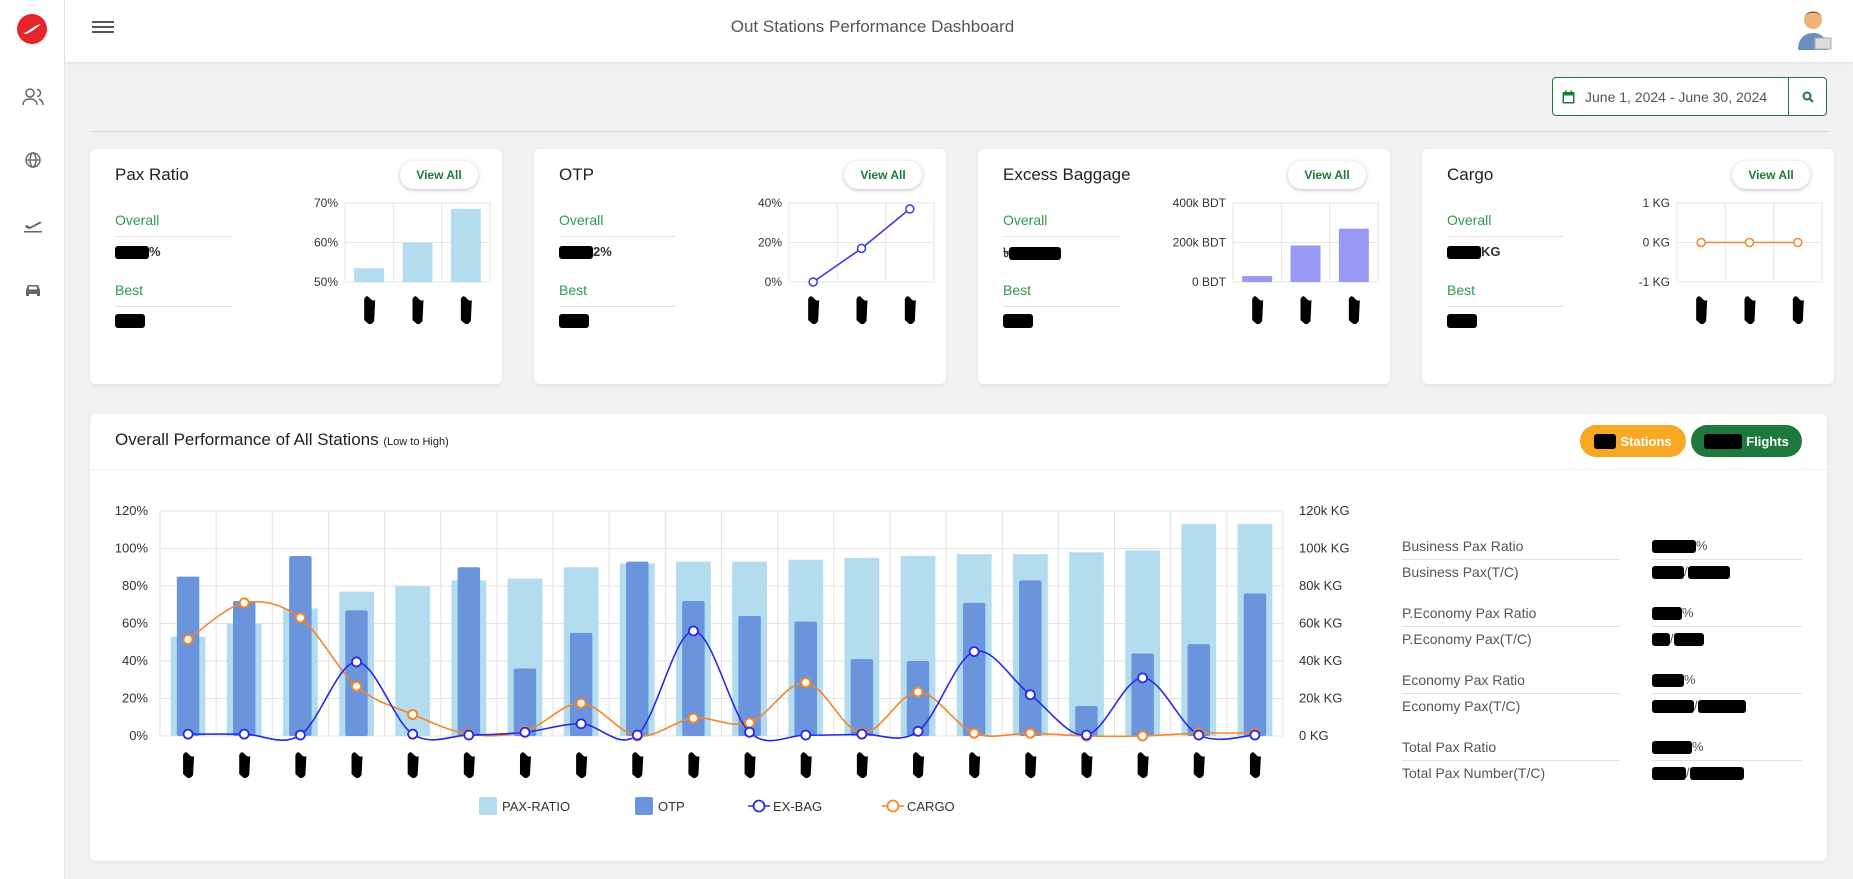 The height and width of the screenshot is (879, 1853). What do you see at coordinates (1633, 441) in the screenshot?
I see `stations-count-button: Stations` at bounding box center [1633, 441].